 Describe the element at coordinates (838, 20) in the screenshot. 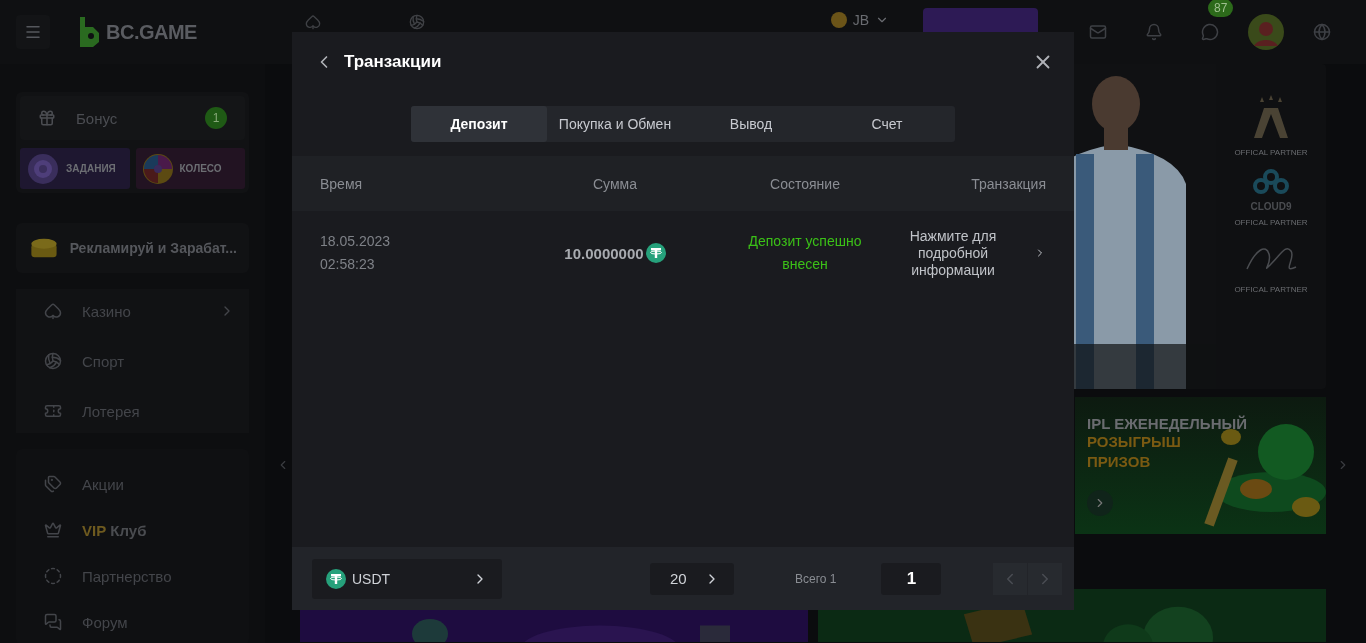

I see `coin-icon` at that location.